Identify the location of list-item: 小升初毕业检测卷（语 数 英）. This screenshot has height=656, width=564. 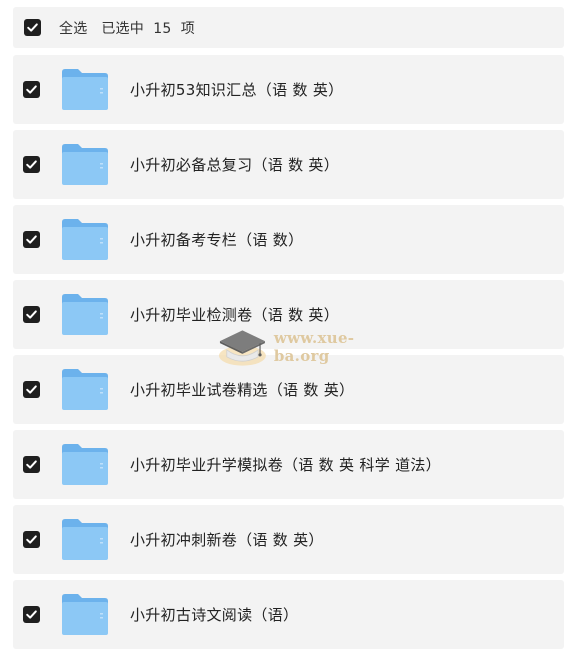
(288, 314).